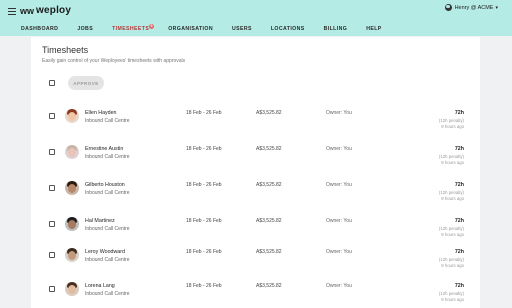 This screenshot has width=512, height=308. What do you see at coordinates (373, 29) in the screenshot?
I see `nav-help: HELP` at bounding box center [373, 29].